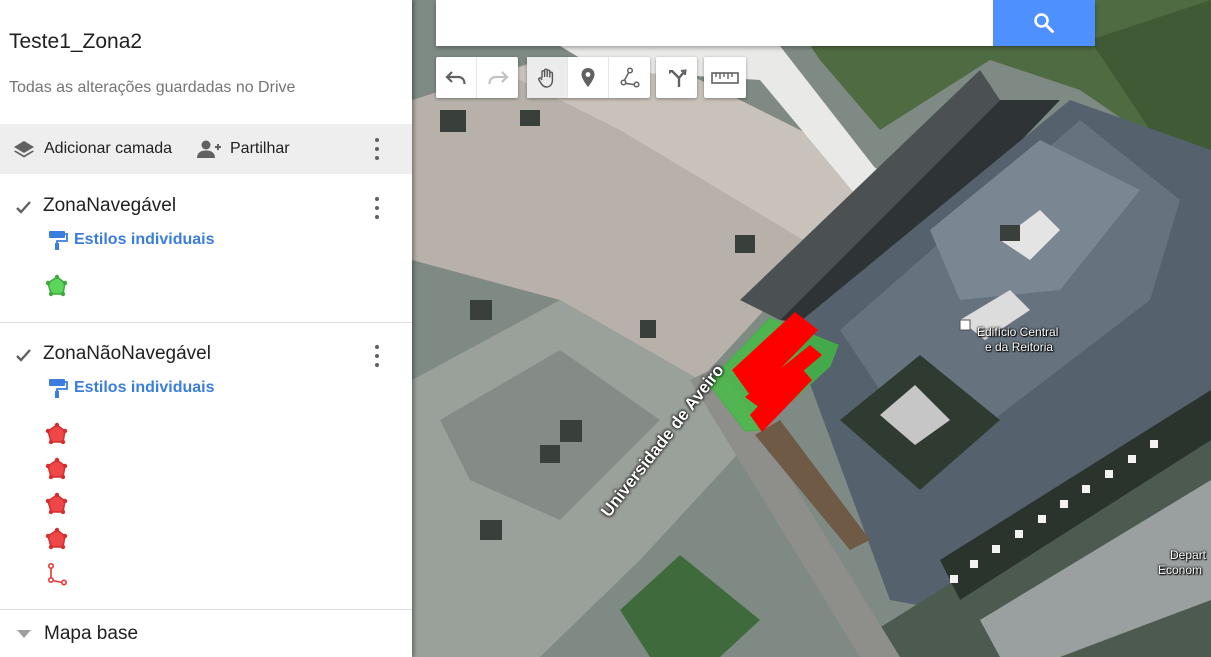  Describe the element at coordinates (965, 325) in the screenshot. I see `building-poi-icon` at that location.